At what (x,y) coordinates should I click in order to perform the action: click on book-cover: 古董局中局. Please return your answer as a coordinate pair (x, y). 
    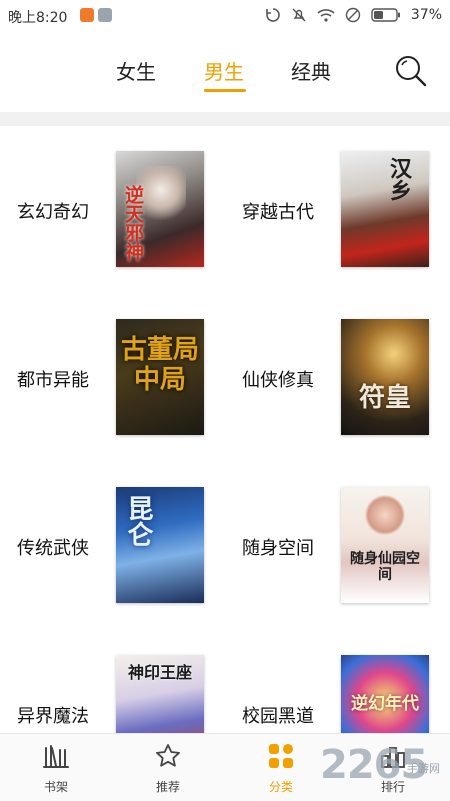
    Looking at the image, I should click on (160, 377).